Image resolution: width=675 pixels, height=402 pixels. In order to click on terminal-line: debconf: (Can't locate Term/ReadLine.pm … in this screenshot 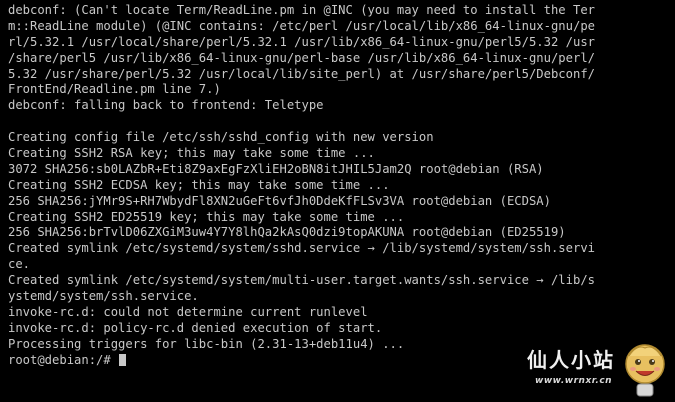, I will do `click(301, 10)`.